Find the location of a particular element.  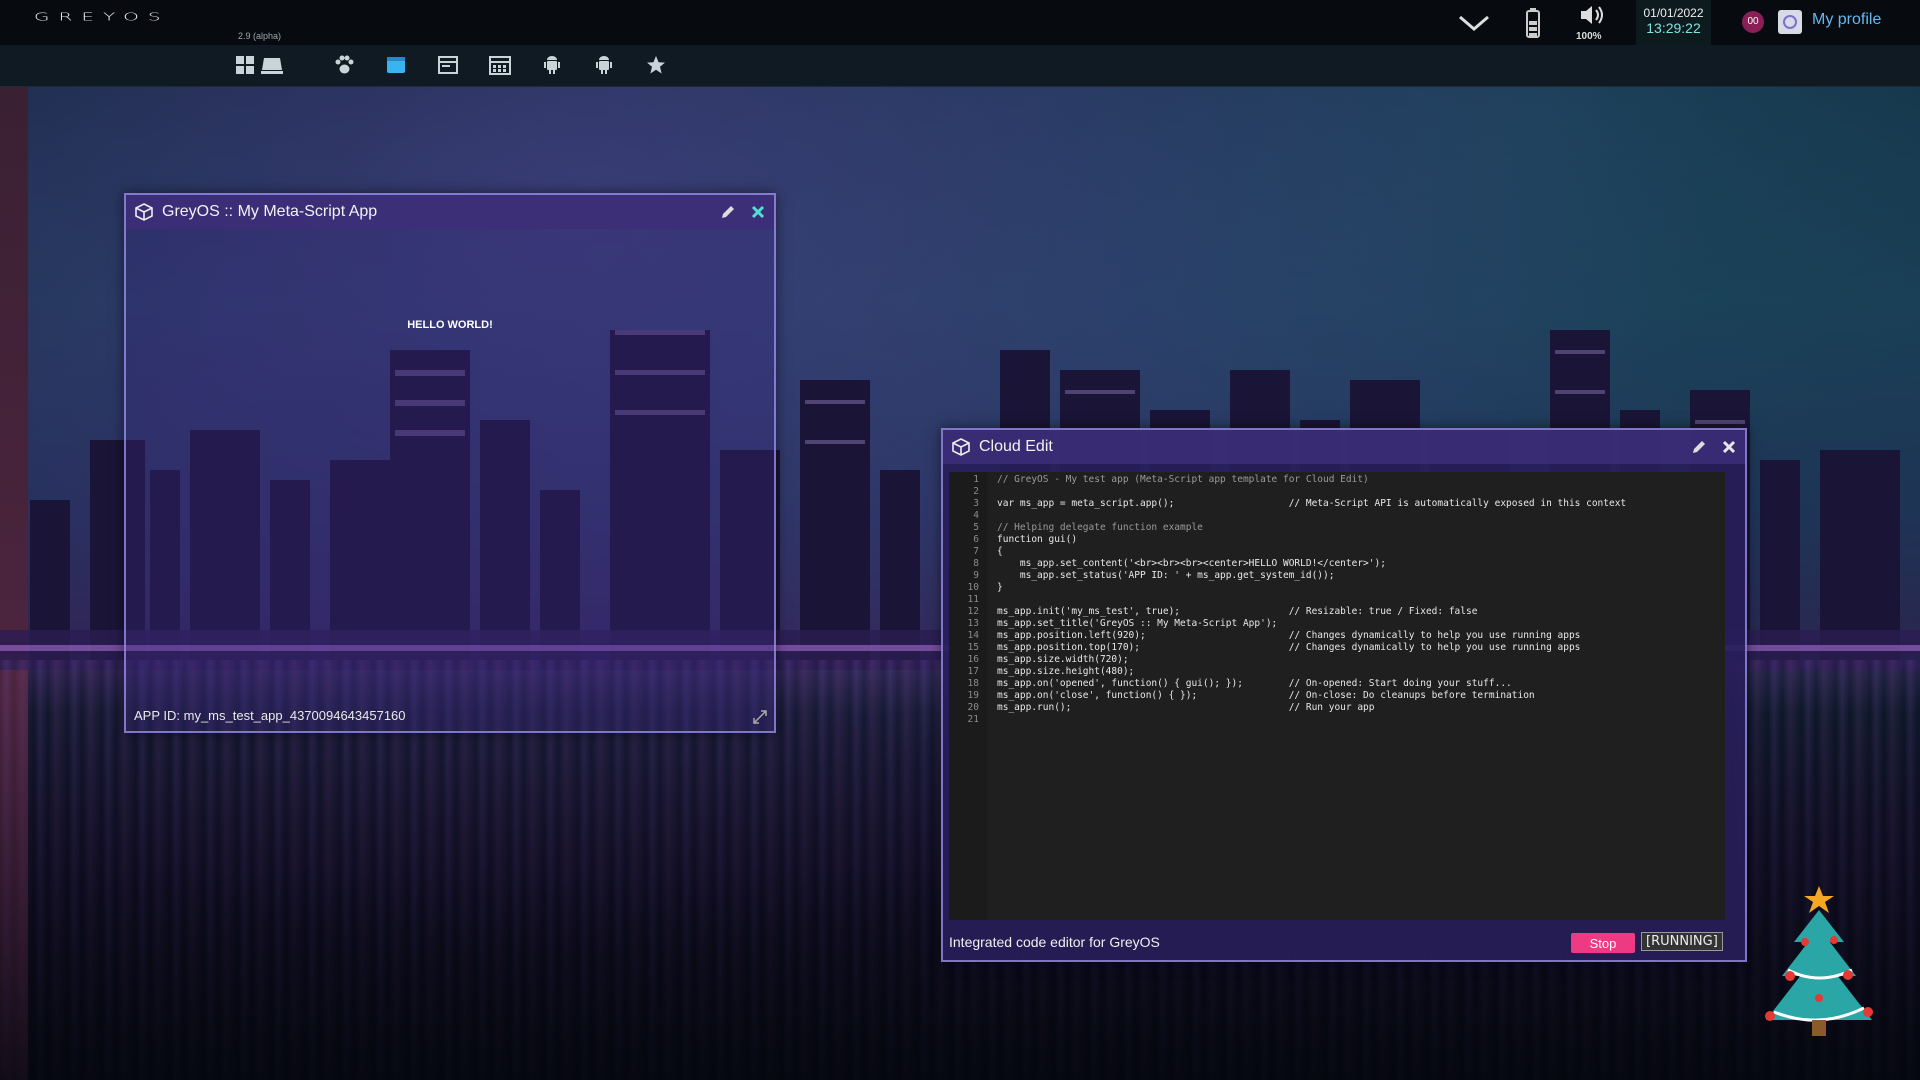

code-line: 4 is located at coordinates (1337, 516).